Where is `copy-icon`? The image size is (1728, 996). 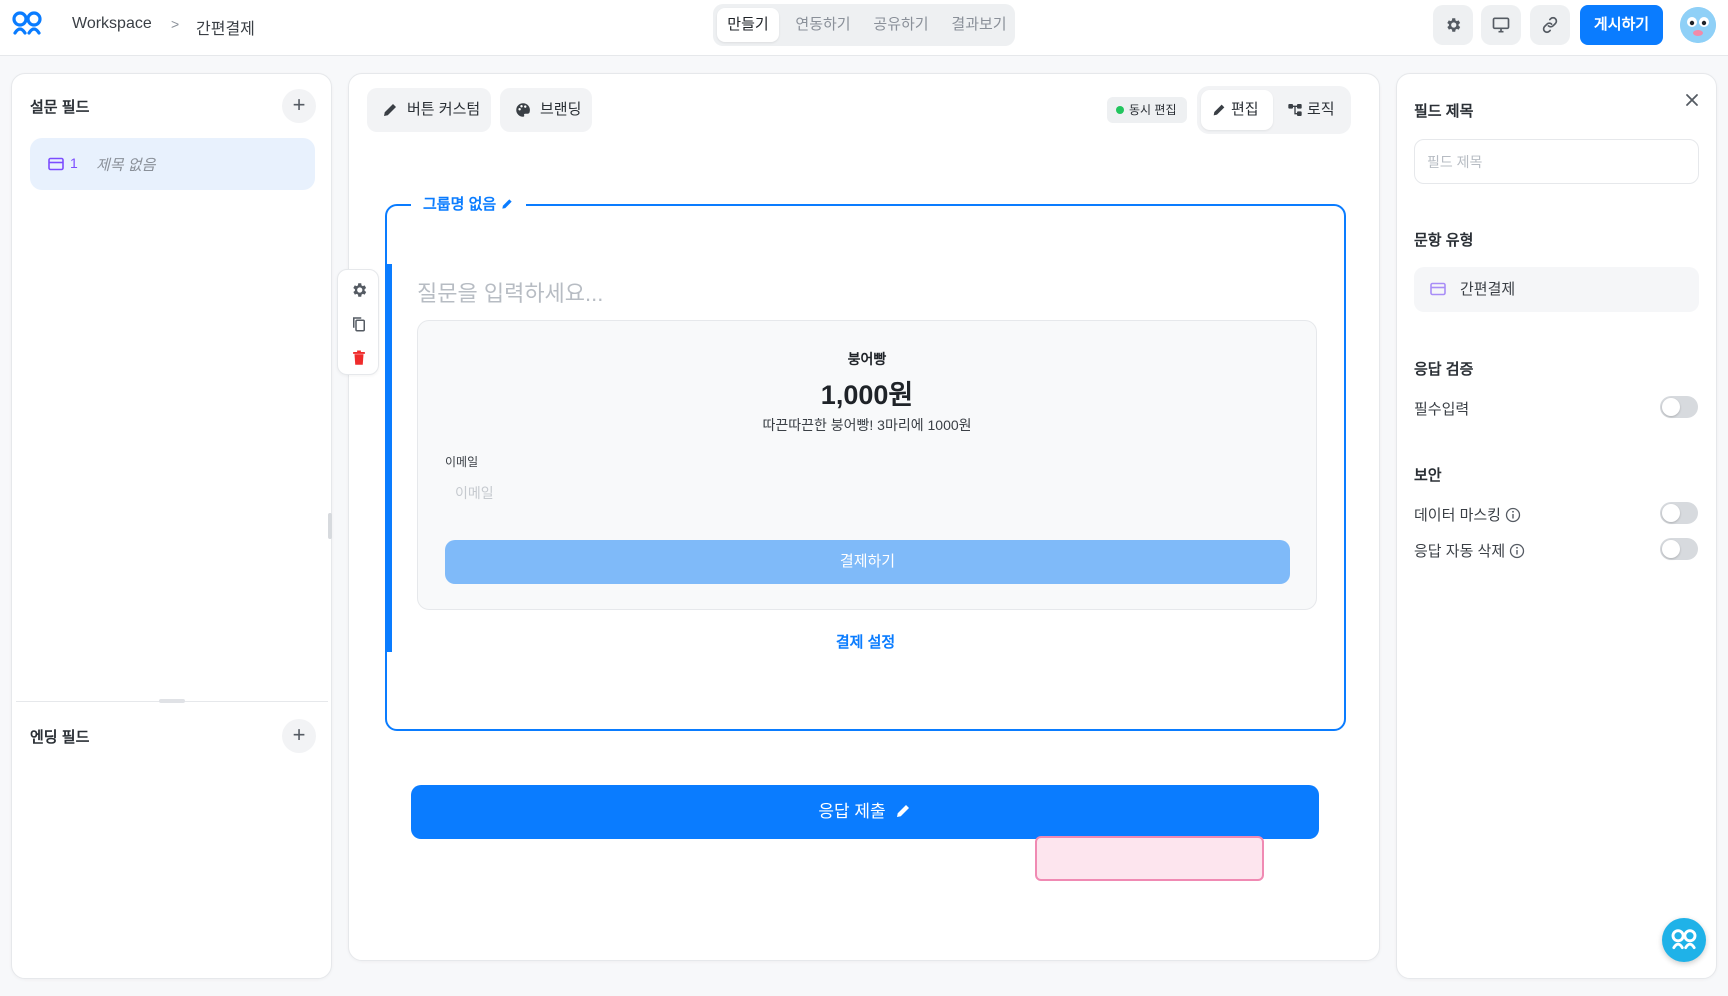
copy-icon is located at coordinates (359, 324).